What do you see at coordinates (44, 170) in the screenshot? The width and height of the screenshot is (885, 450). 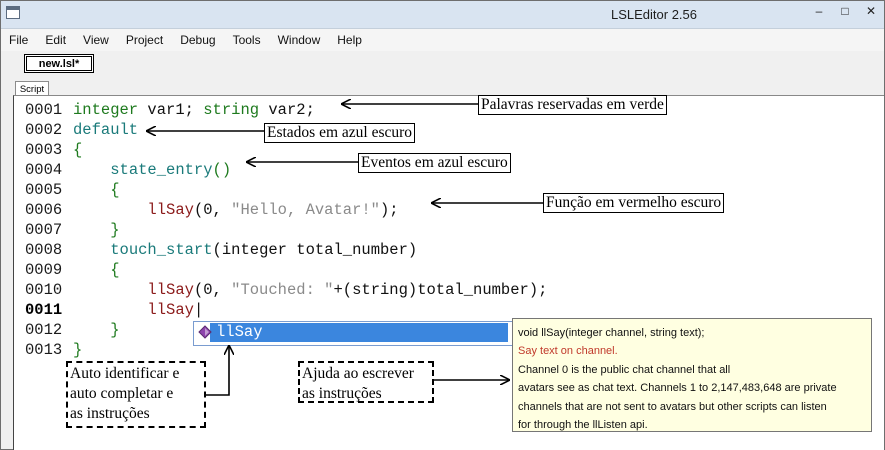 I see `line-number: 0004` at bounding box center [44, 170].